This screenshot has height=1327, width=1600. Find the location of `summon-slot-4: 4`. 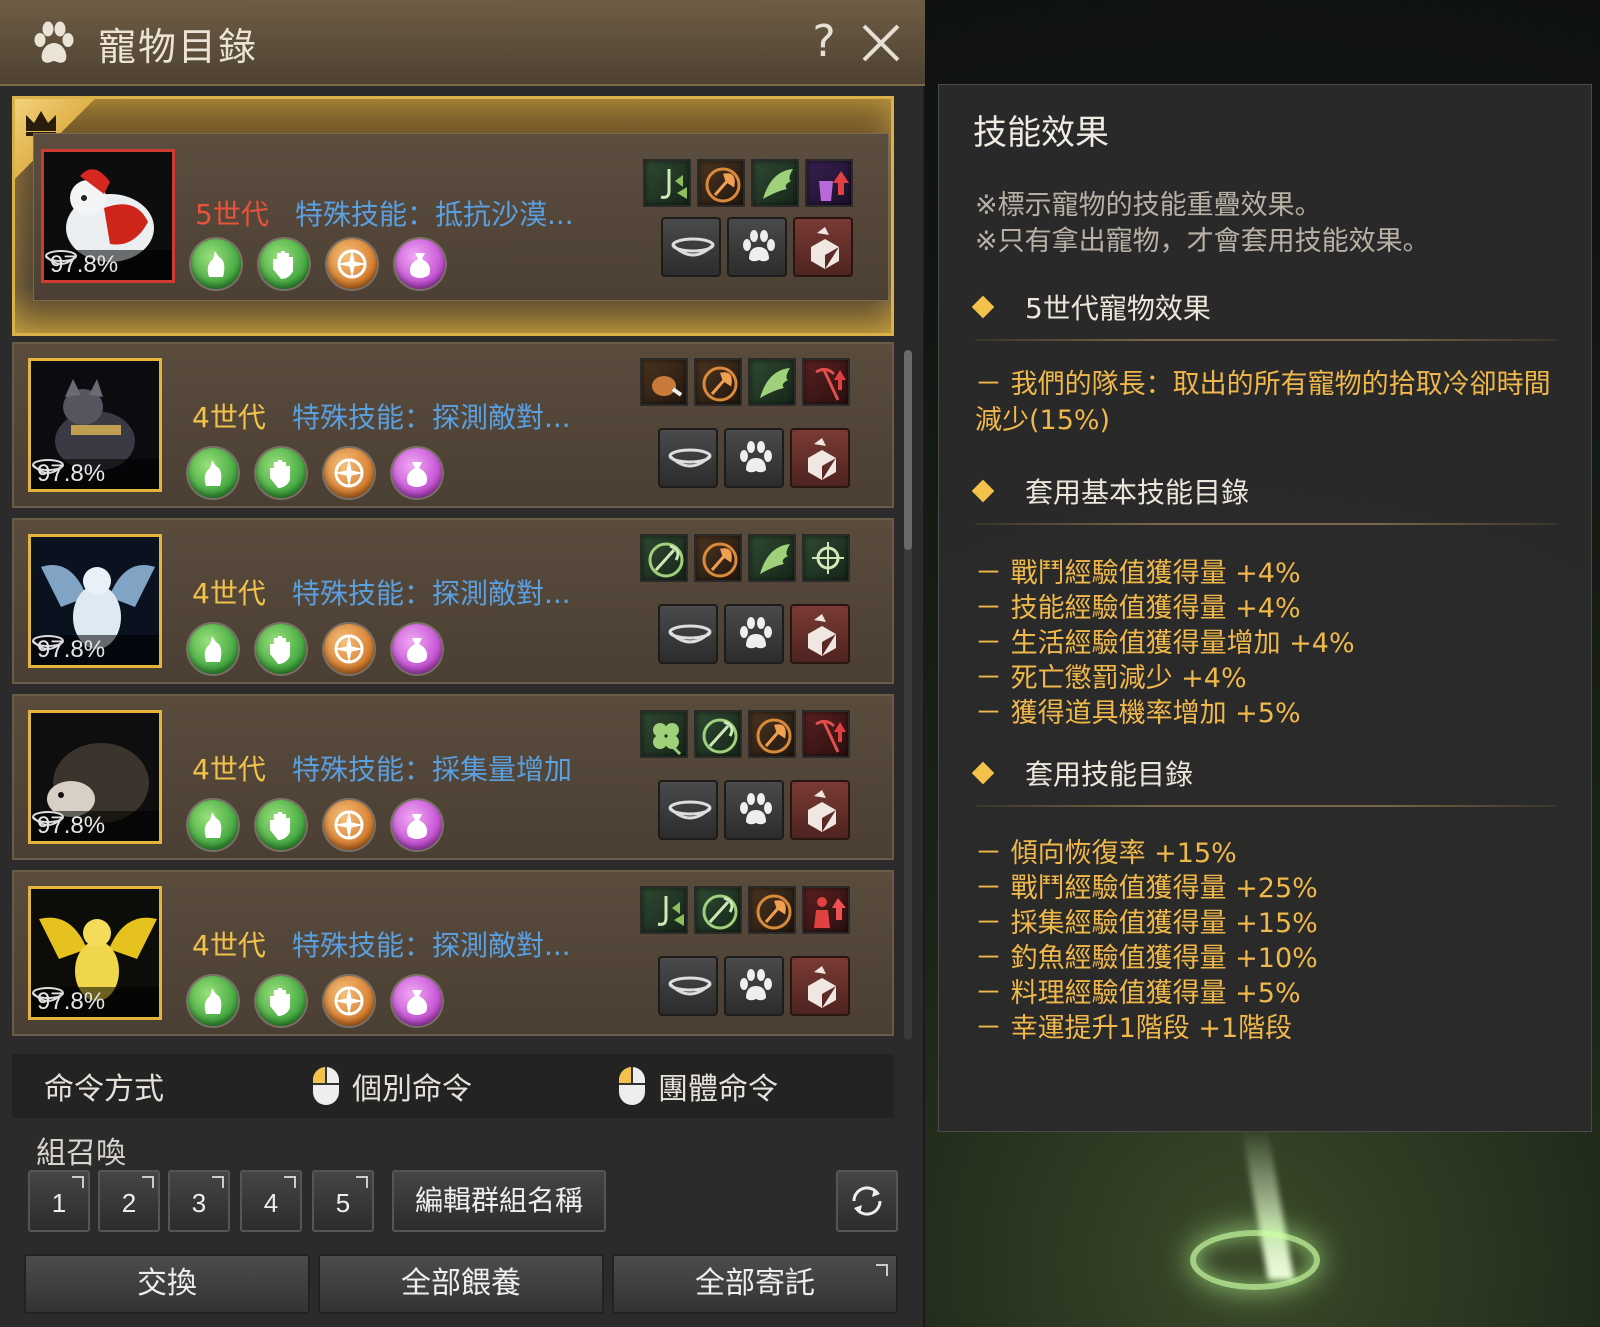

summon-slot-4: 4 is located at coordinates (271, 1201).